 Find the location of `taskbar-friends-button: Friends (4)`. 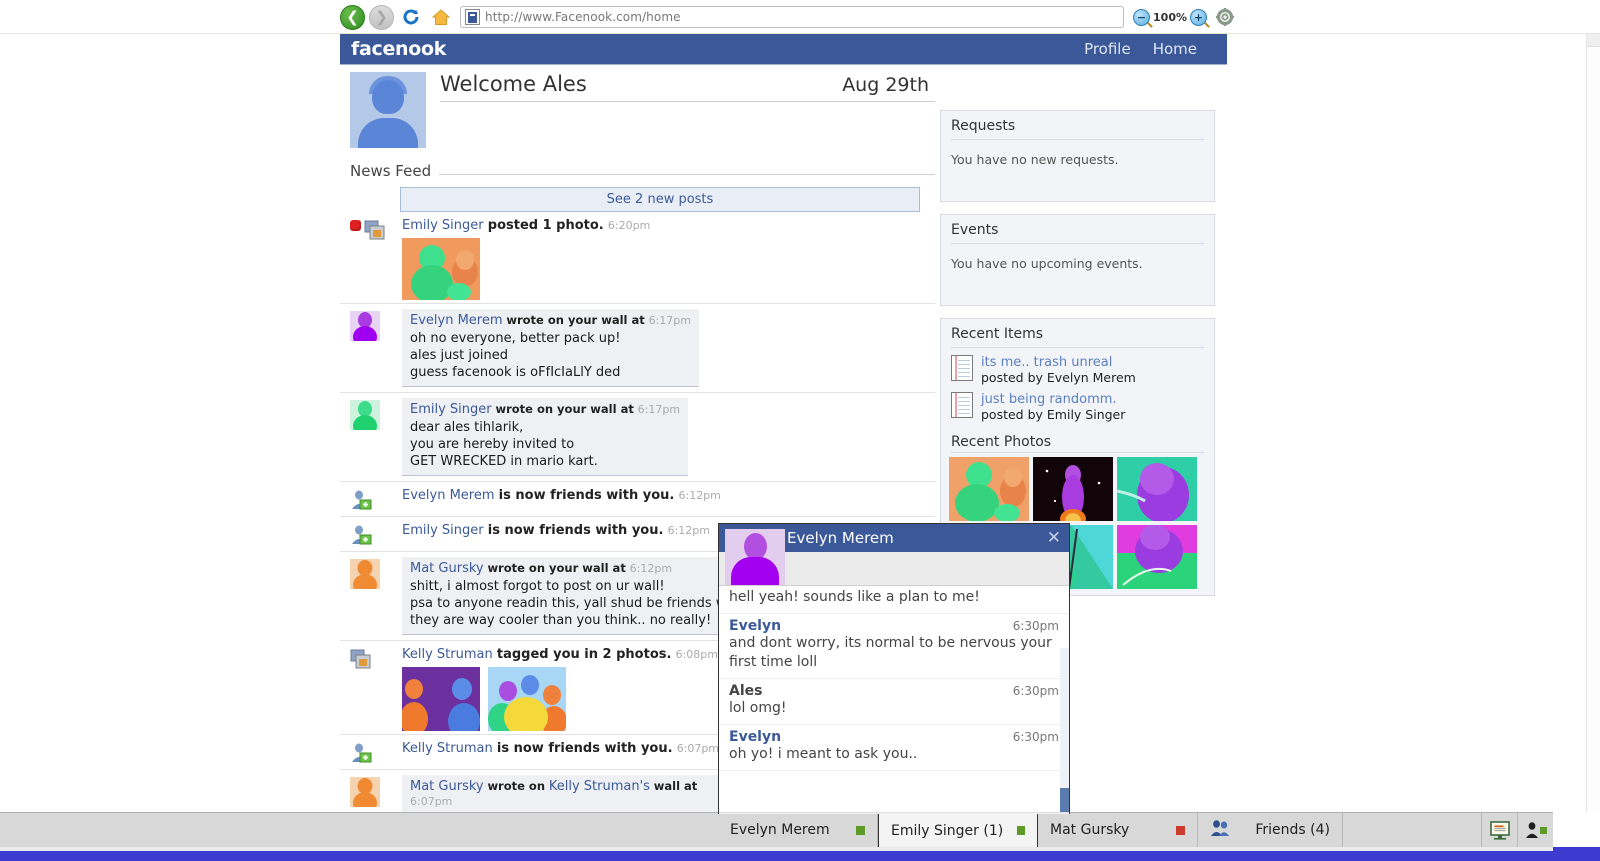

taskbar-friends-button: Friends (4) is located at coordinates (1270, 830).